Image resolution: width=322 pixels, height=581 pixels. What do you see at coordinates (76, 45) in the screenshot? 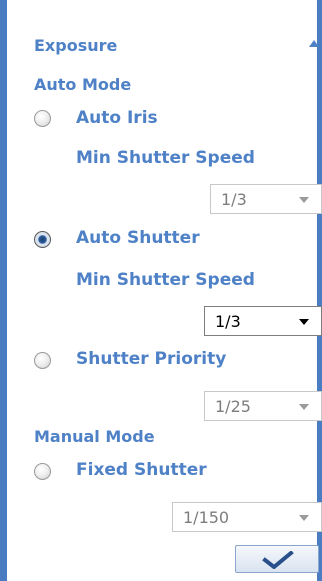
I see `panel-title: Exposure` at bounding box center [76, 45].